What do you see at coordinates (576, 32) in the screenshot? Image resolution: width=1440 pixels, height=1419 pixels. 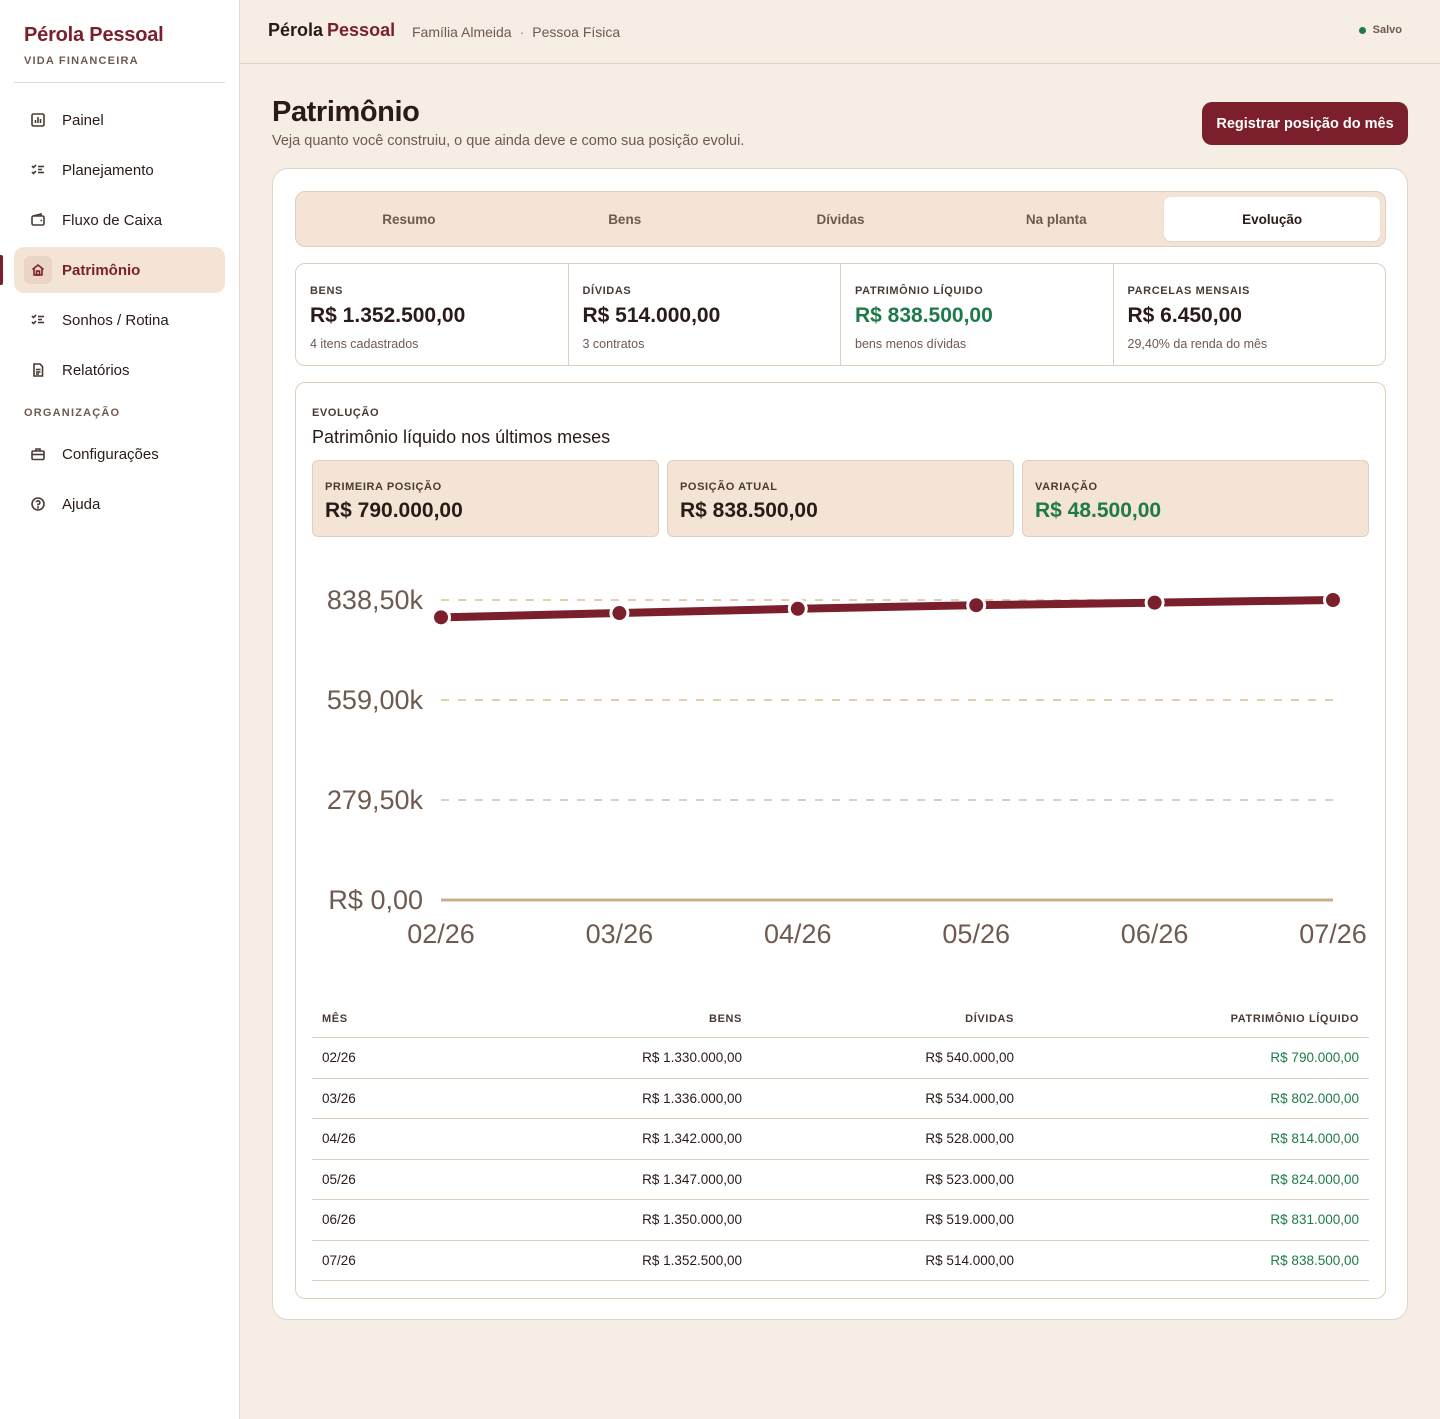 I see `breadcrumb-profile-type: Pessoa Física` at bounding box center [576, 32].